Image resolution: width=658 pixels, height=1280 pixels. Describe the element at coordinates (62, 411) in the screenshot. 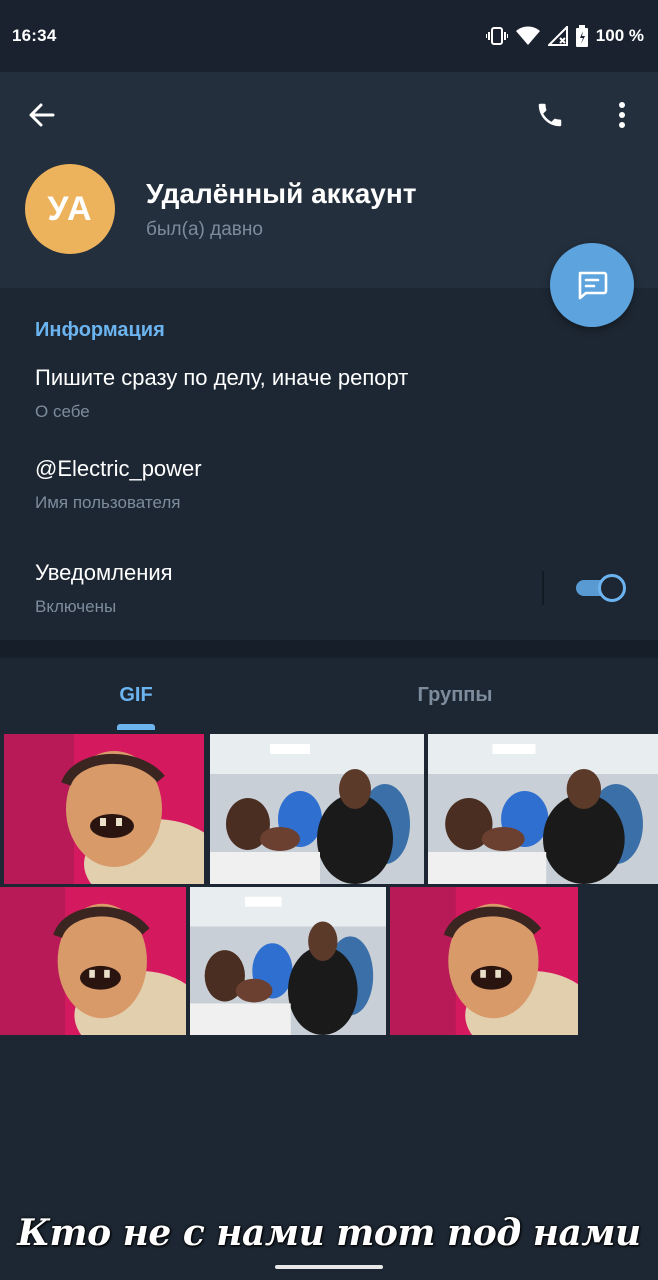

I see `bio-label: О себе` at that location.